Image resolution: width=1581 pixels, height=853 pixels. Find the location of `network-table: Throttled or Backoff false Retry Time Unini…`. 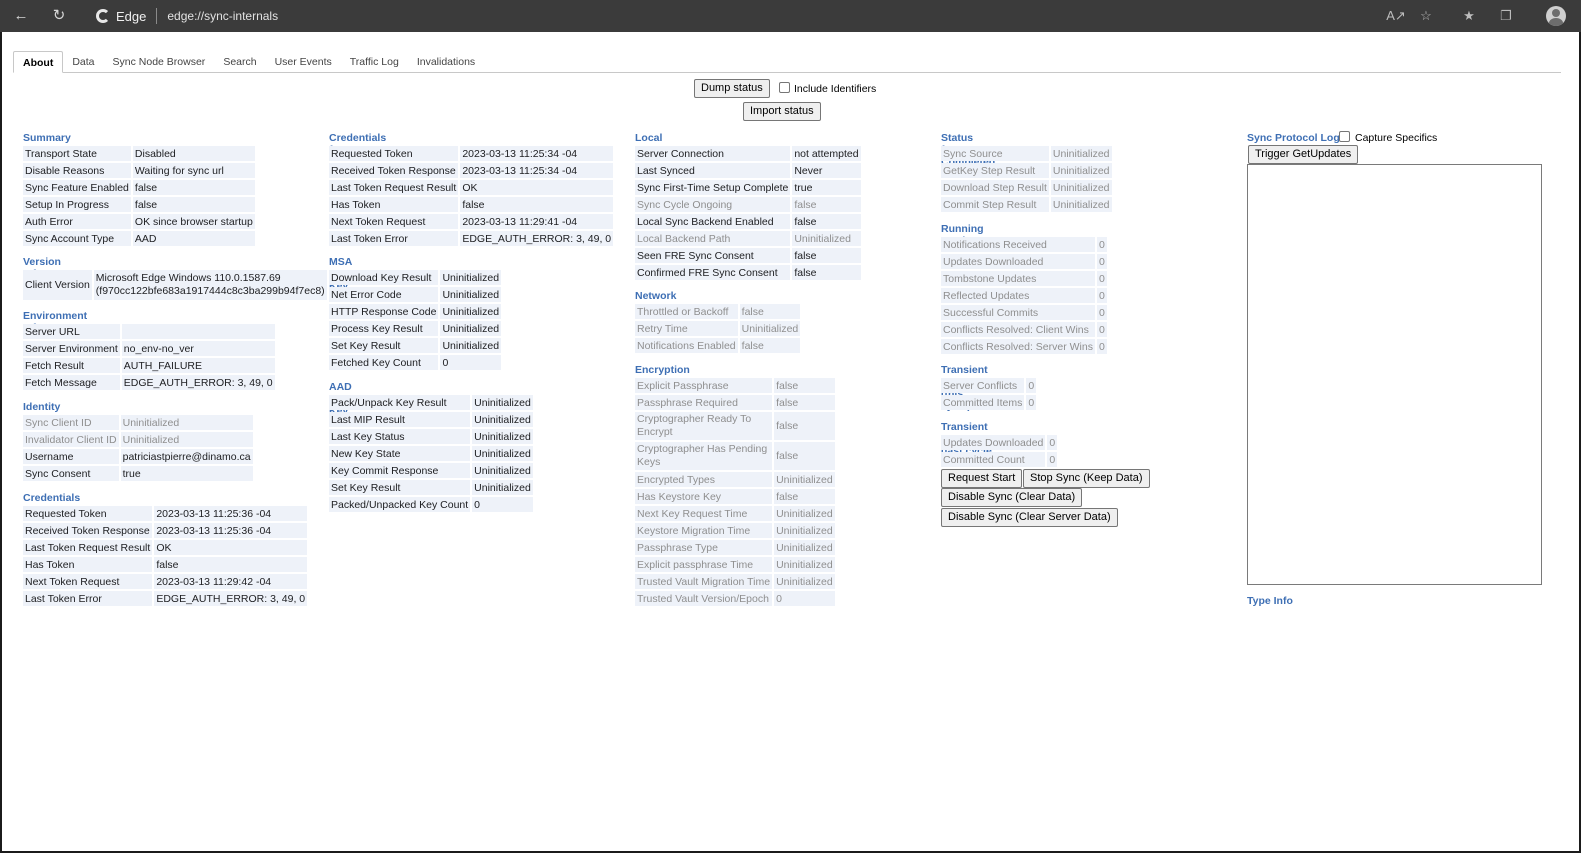

network-table: Throttled or Backoff false Retry Time Unini… is located at coordinates (717, 328).